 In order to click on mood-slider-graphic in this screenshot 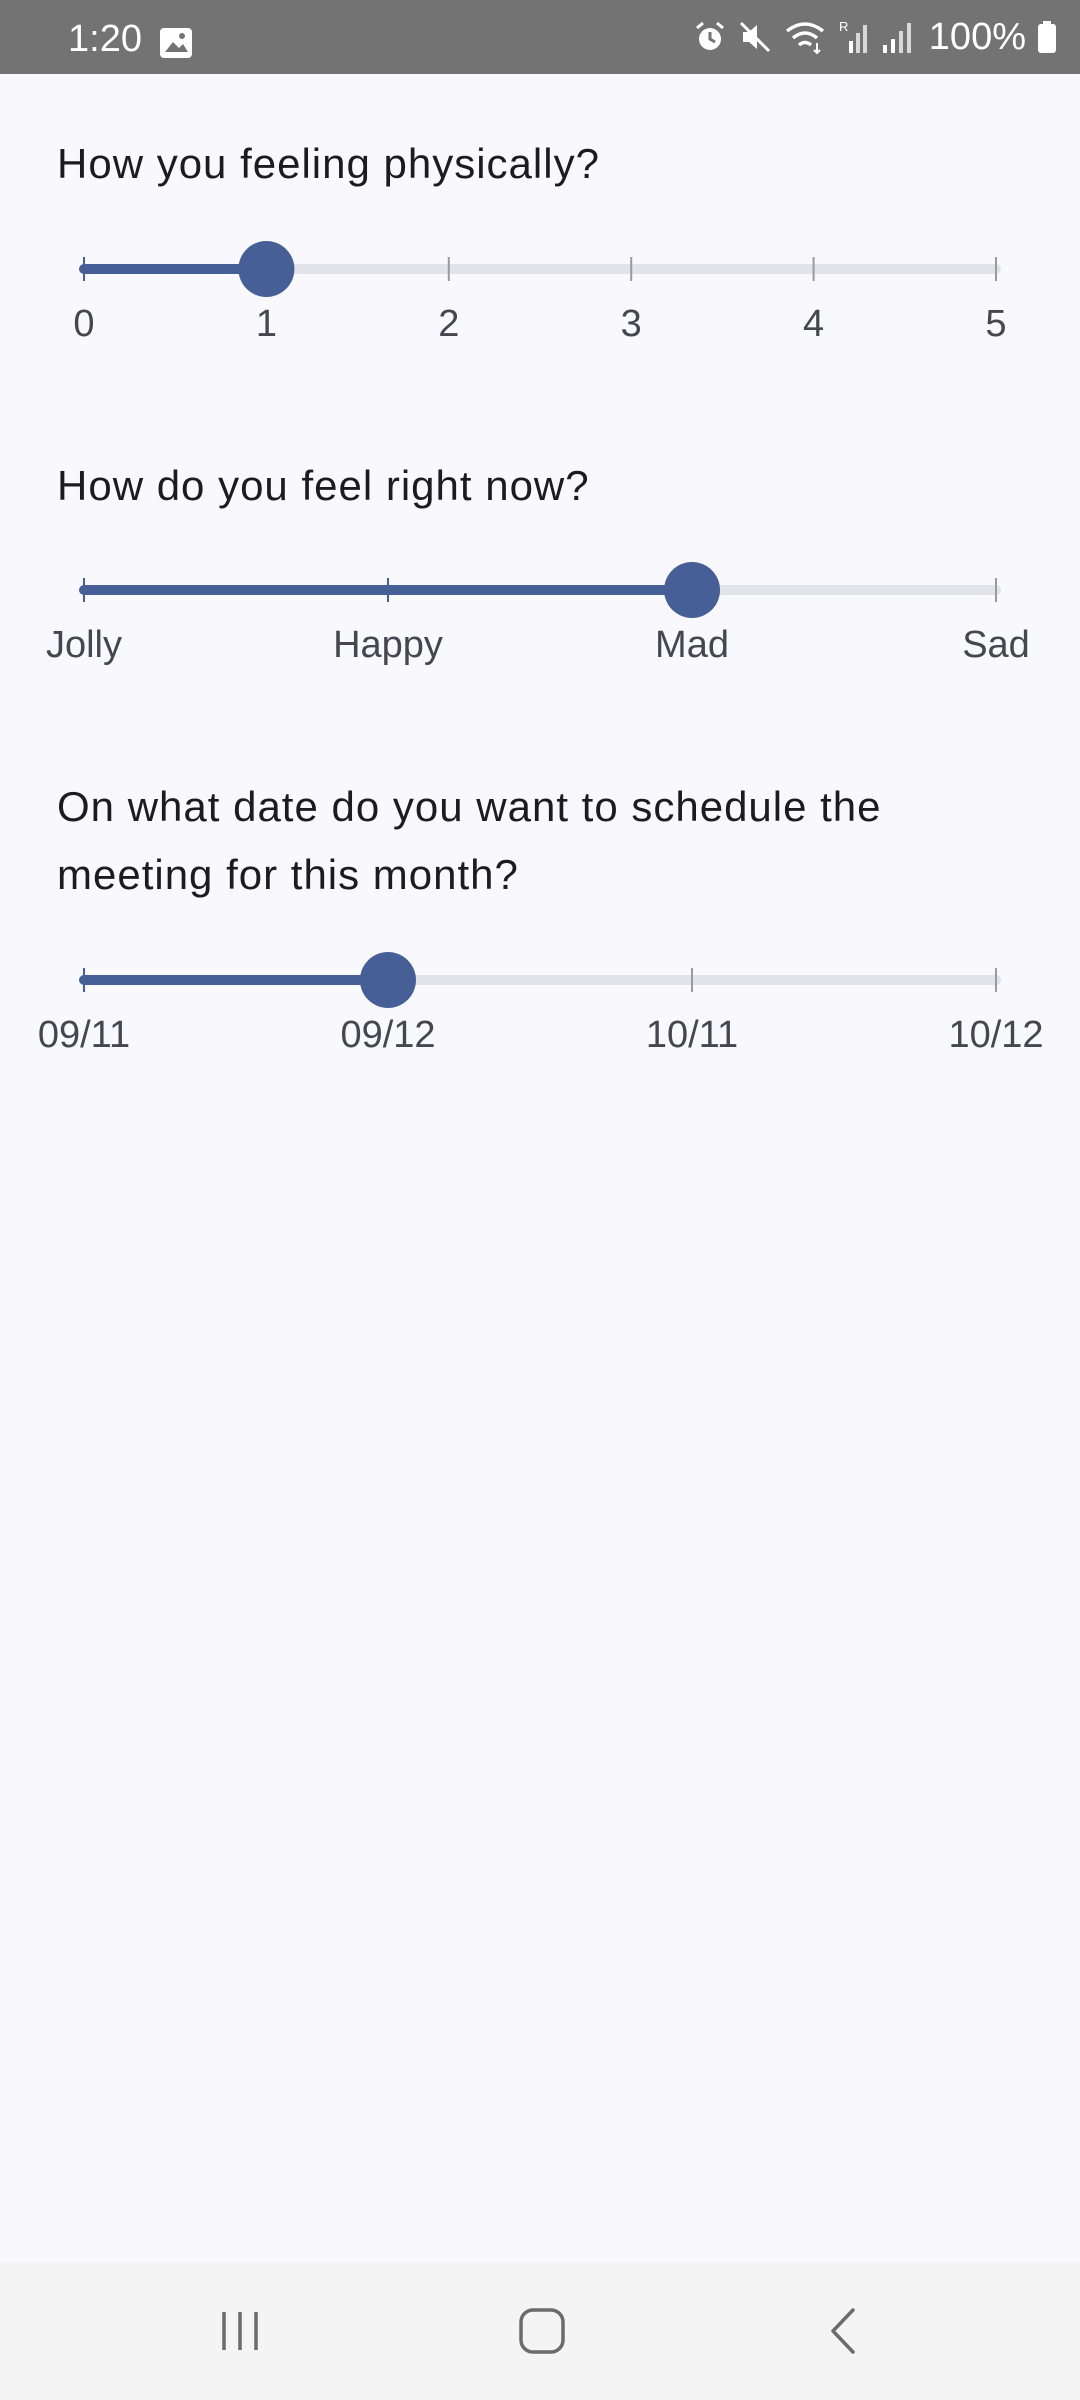, I will do `click(540, 590)`.